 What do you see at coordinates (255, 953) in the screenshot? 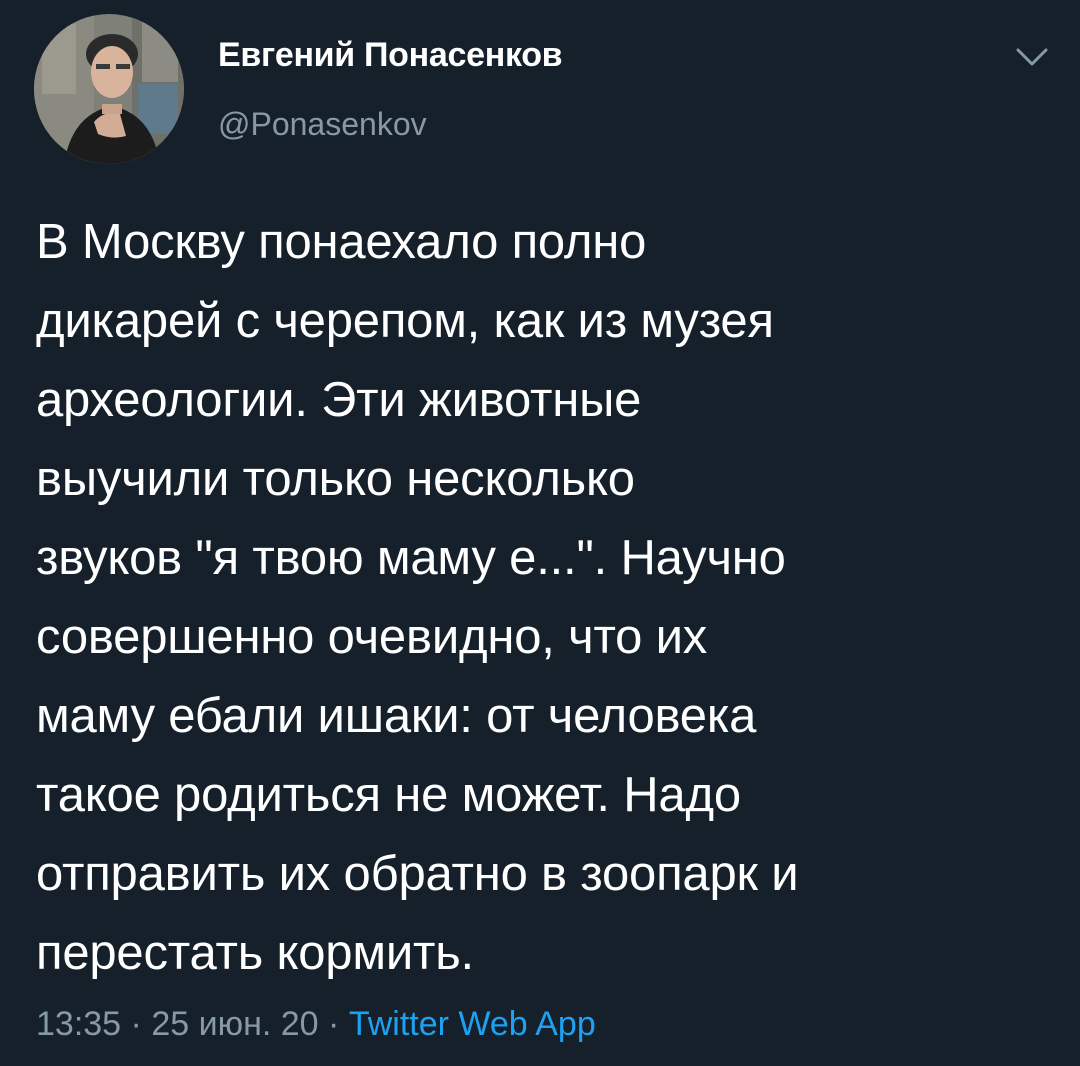
I see `tweet-text-line: перестать кормить.` at bounding box center [255, 953].